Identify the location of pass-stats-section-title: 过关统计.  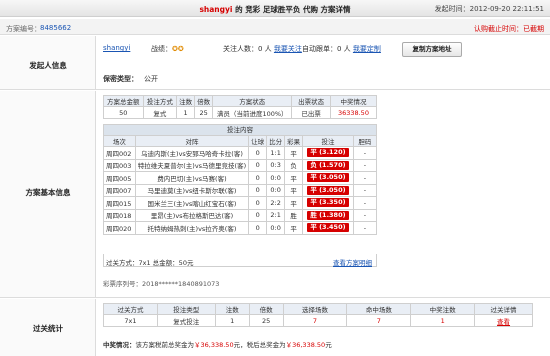
(48, 328).